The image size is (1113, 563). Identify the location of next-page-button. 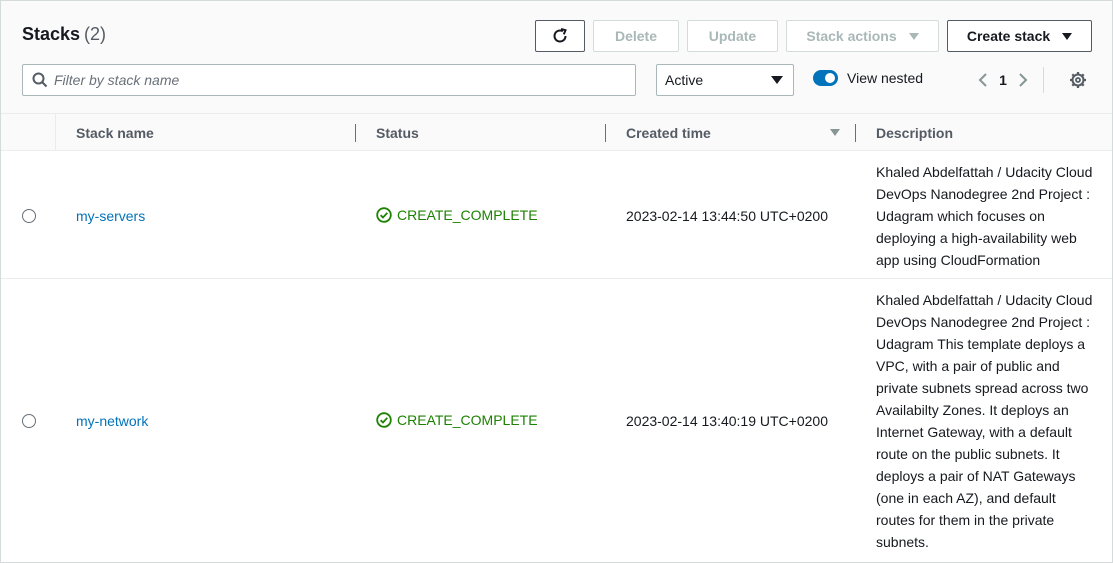
(1023, 80).